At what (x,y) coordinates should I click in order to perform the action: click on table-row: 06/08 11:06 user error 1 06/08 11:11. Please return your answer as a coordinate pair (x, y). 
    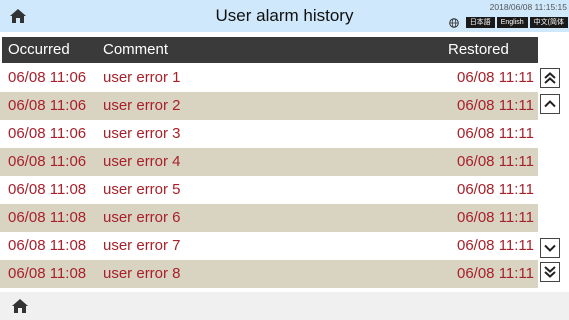
    Looking at the image, I should click on (269, 78).